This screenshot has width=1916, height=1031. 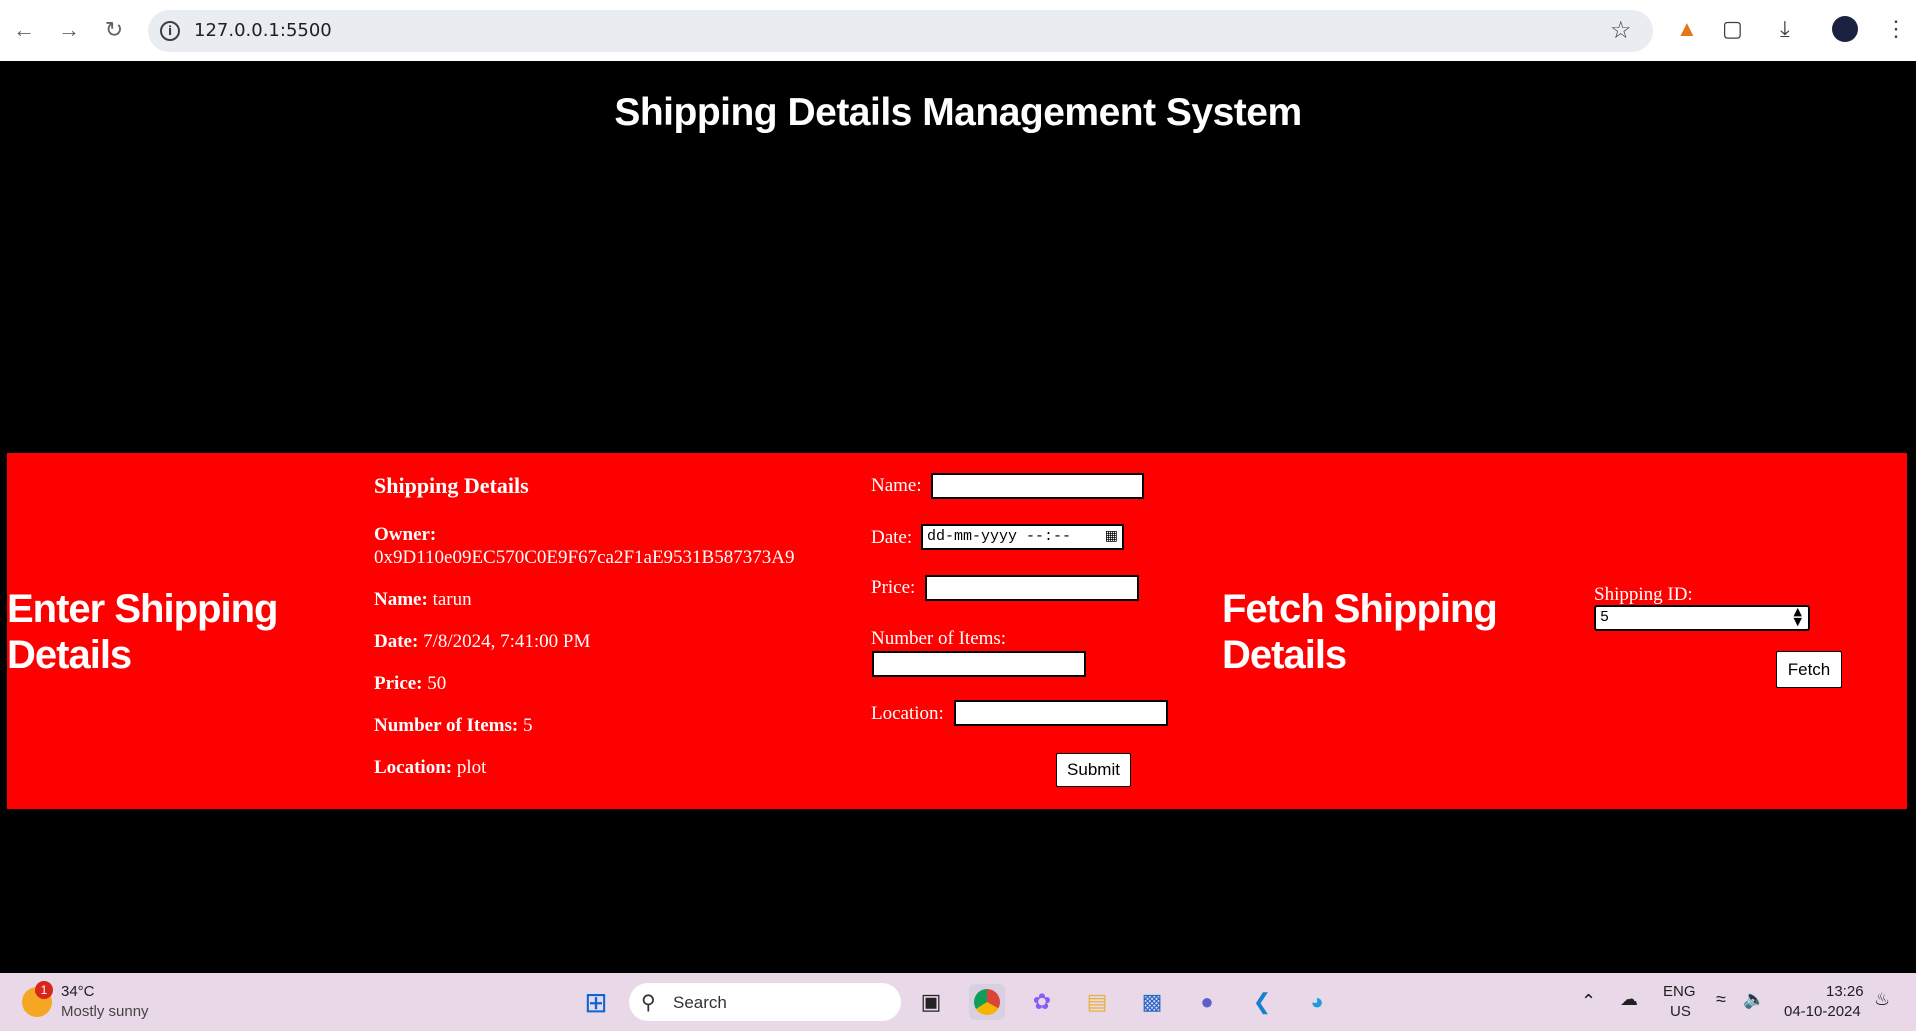 What do you see at coordinates (69, 30) in the screenshot?
I see `forward-icon: →` at bounding box center [69, 30].